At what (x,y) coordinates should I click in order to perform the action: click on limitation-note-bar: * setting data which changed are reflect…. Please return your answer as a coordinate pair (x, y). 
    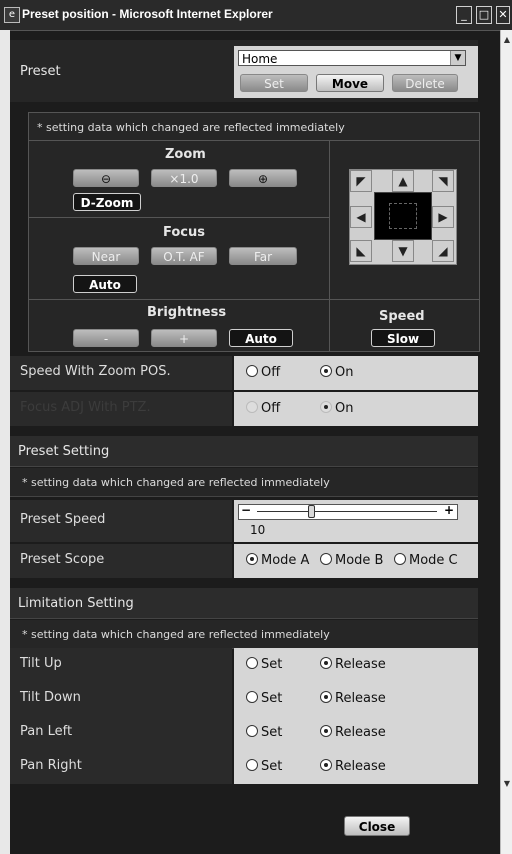
    Looking at the image, I should click on (244, 634).